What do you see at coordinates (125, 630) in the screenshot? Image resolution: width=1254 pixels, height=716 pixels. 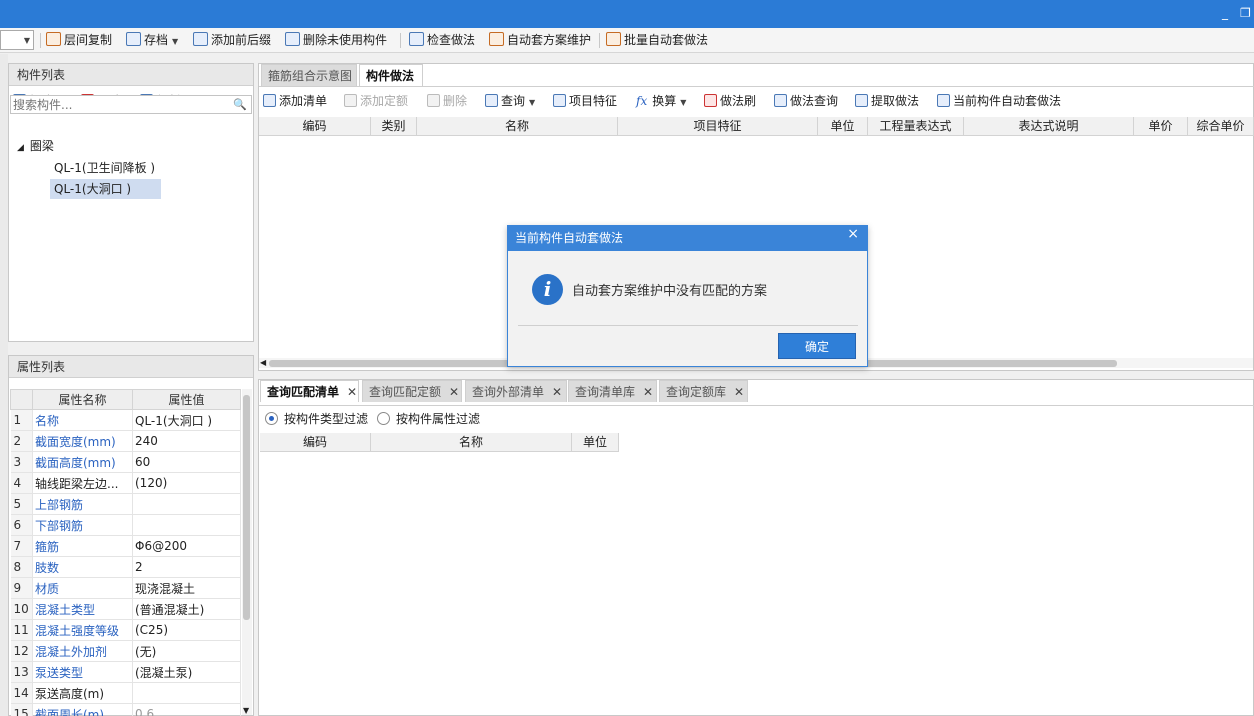 I see `property-row: 11 混凝土强度等级 (C25)` at bounding box center [125, 630].